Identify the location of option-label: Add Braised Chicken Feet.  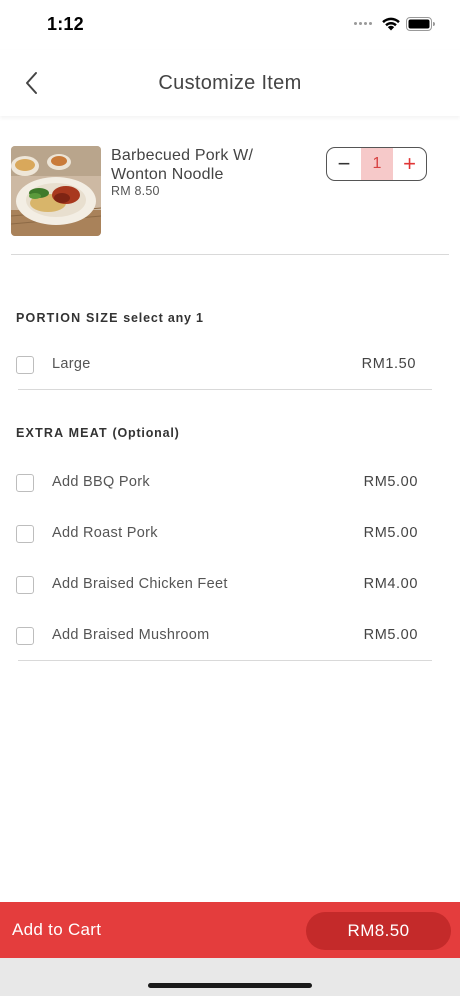
(140, 584).